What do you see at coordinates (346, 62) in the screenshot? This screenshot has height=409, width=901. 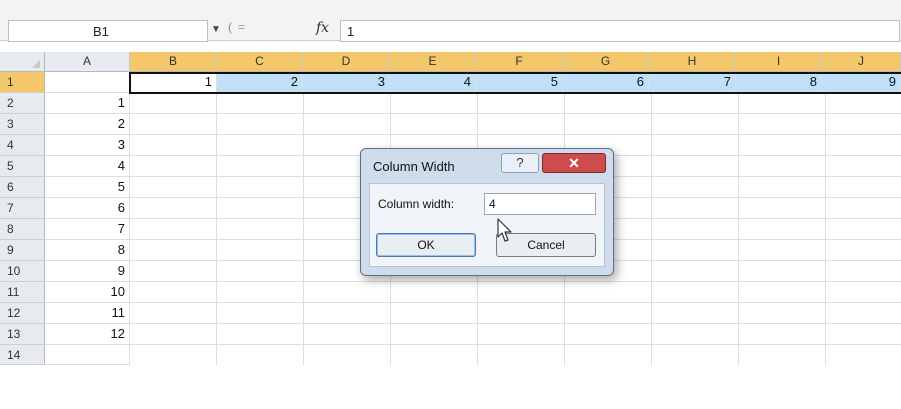 I see `column-header-d: D` at bounding box center [346, 62].